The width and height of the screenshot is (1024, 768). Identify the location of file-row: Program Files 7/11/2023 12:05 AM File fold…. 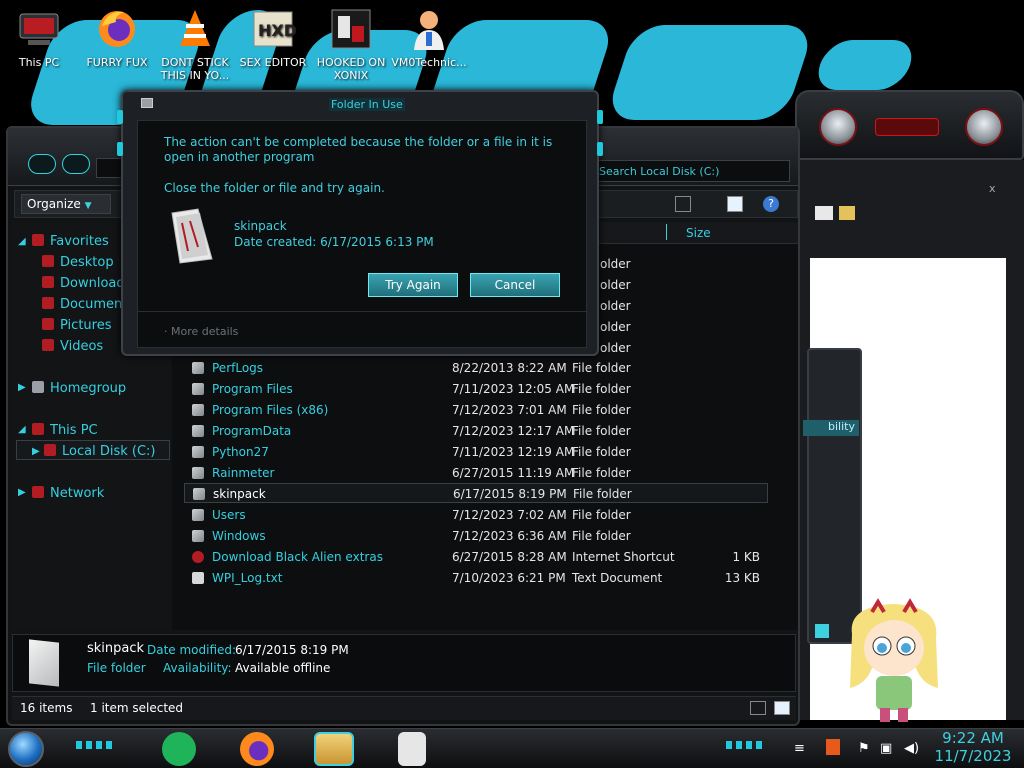
(476, 389).